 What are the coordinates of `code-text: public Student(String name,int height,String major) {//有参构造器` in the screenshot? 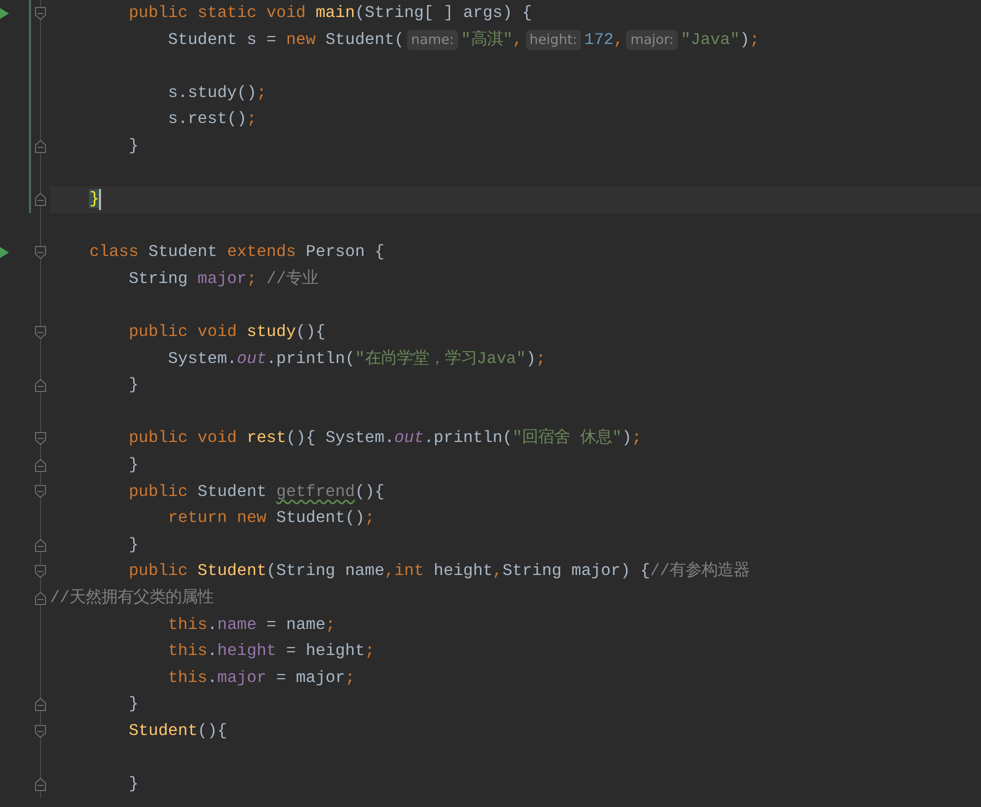 It's located at (439, 571).